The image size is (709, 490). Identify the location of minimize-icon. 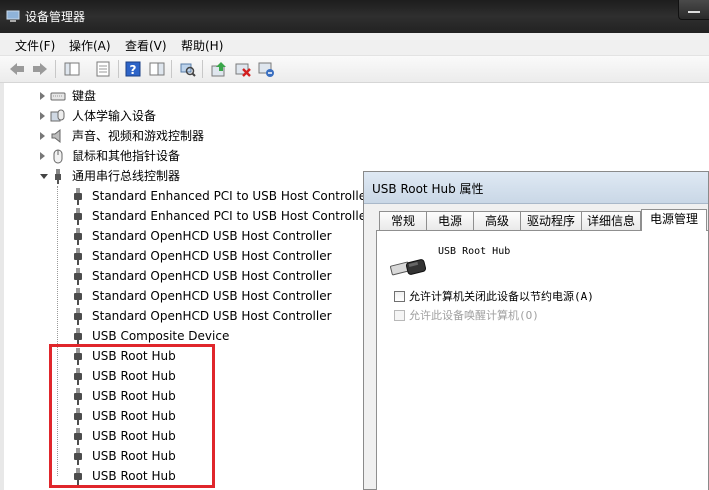
(694, 12).